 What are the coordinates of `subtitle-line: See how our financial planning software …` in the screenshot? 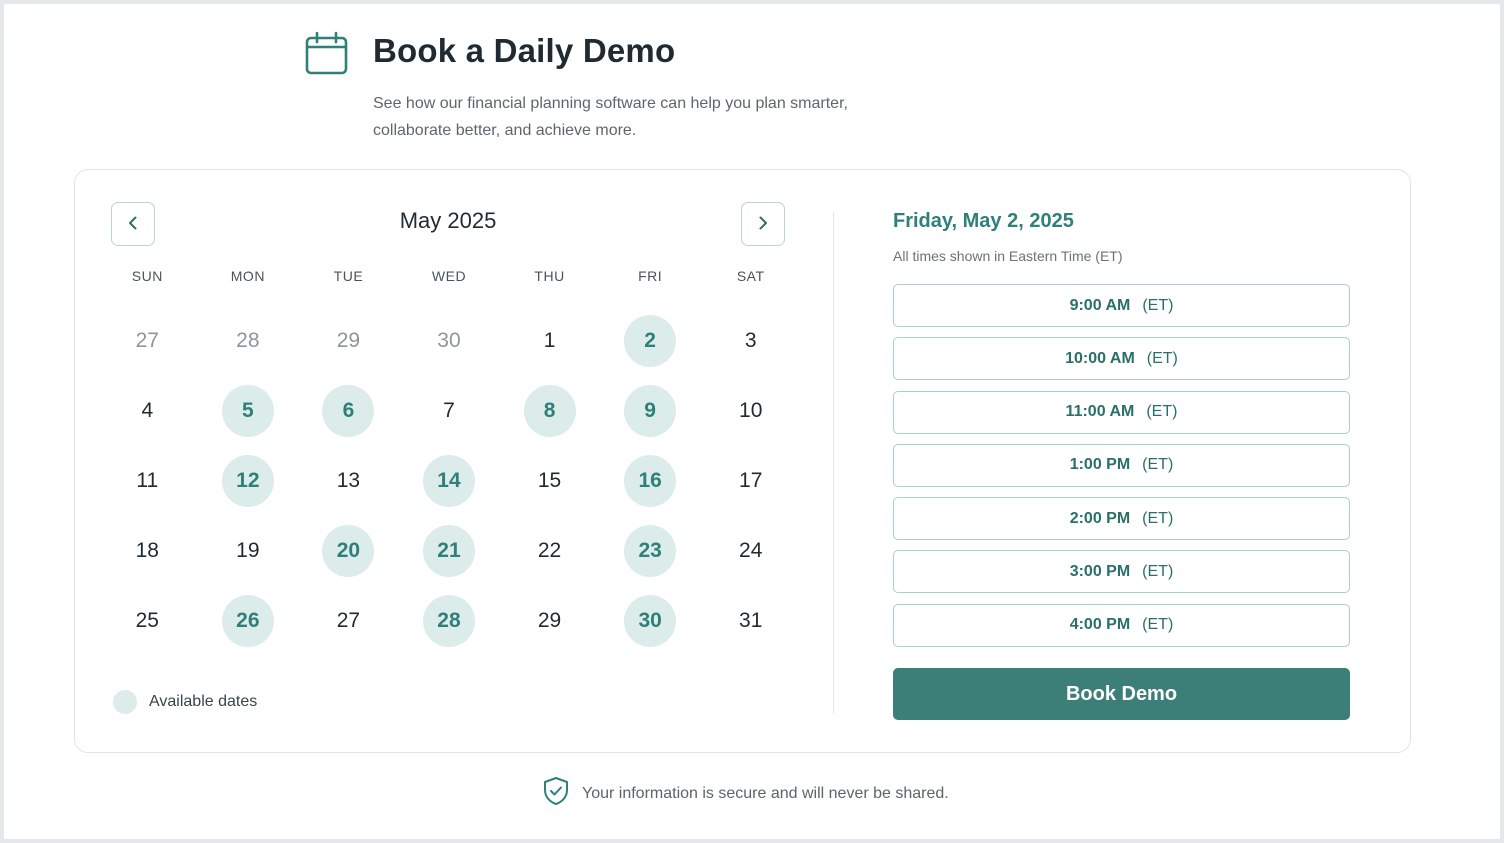 It's located at (610, 103).